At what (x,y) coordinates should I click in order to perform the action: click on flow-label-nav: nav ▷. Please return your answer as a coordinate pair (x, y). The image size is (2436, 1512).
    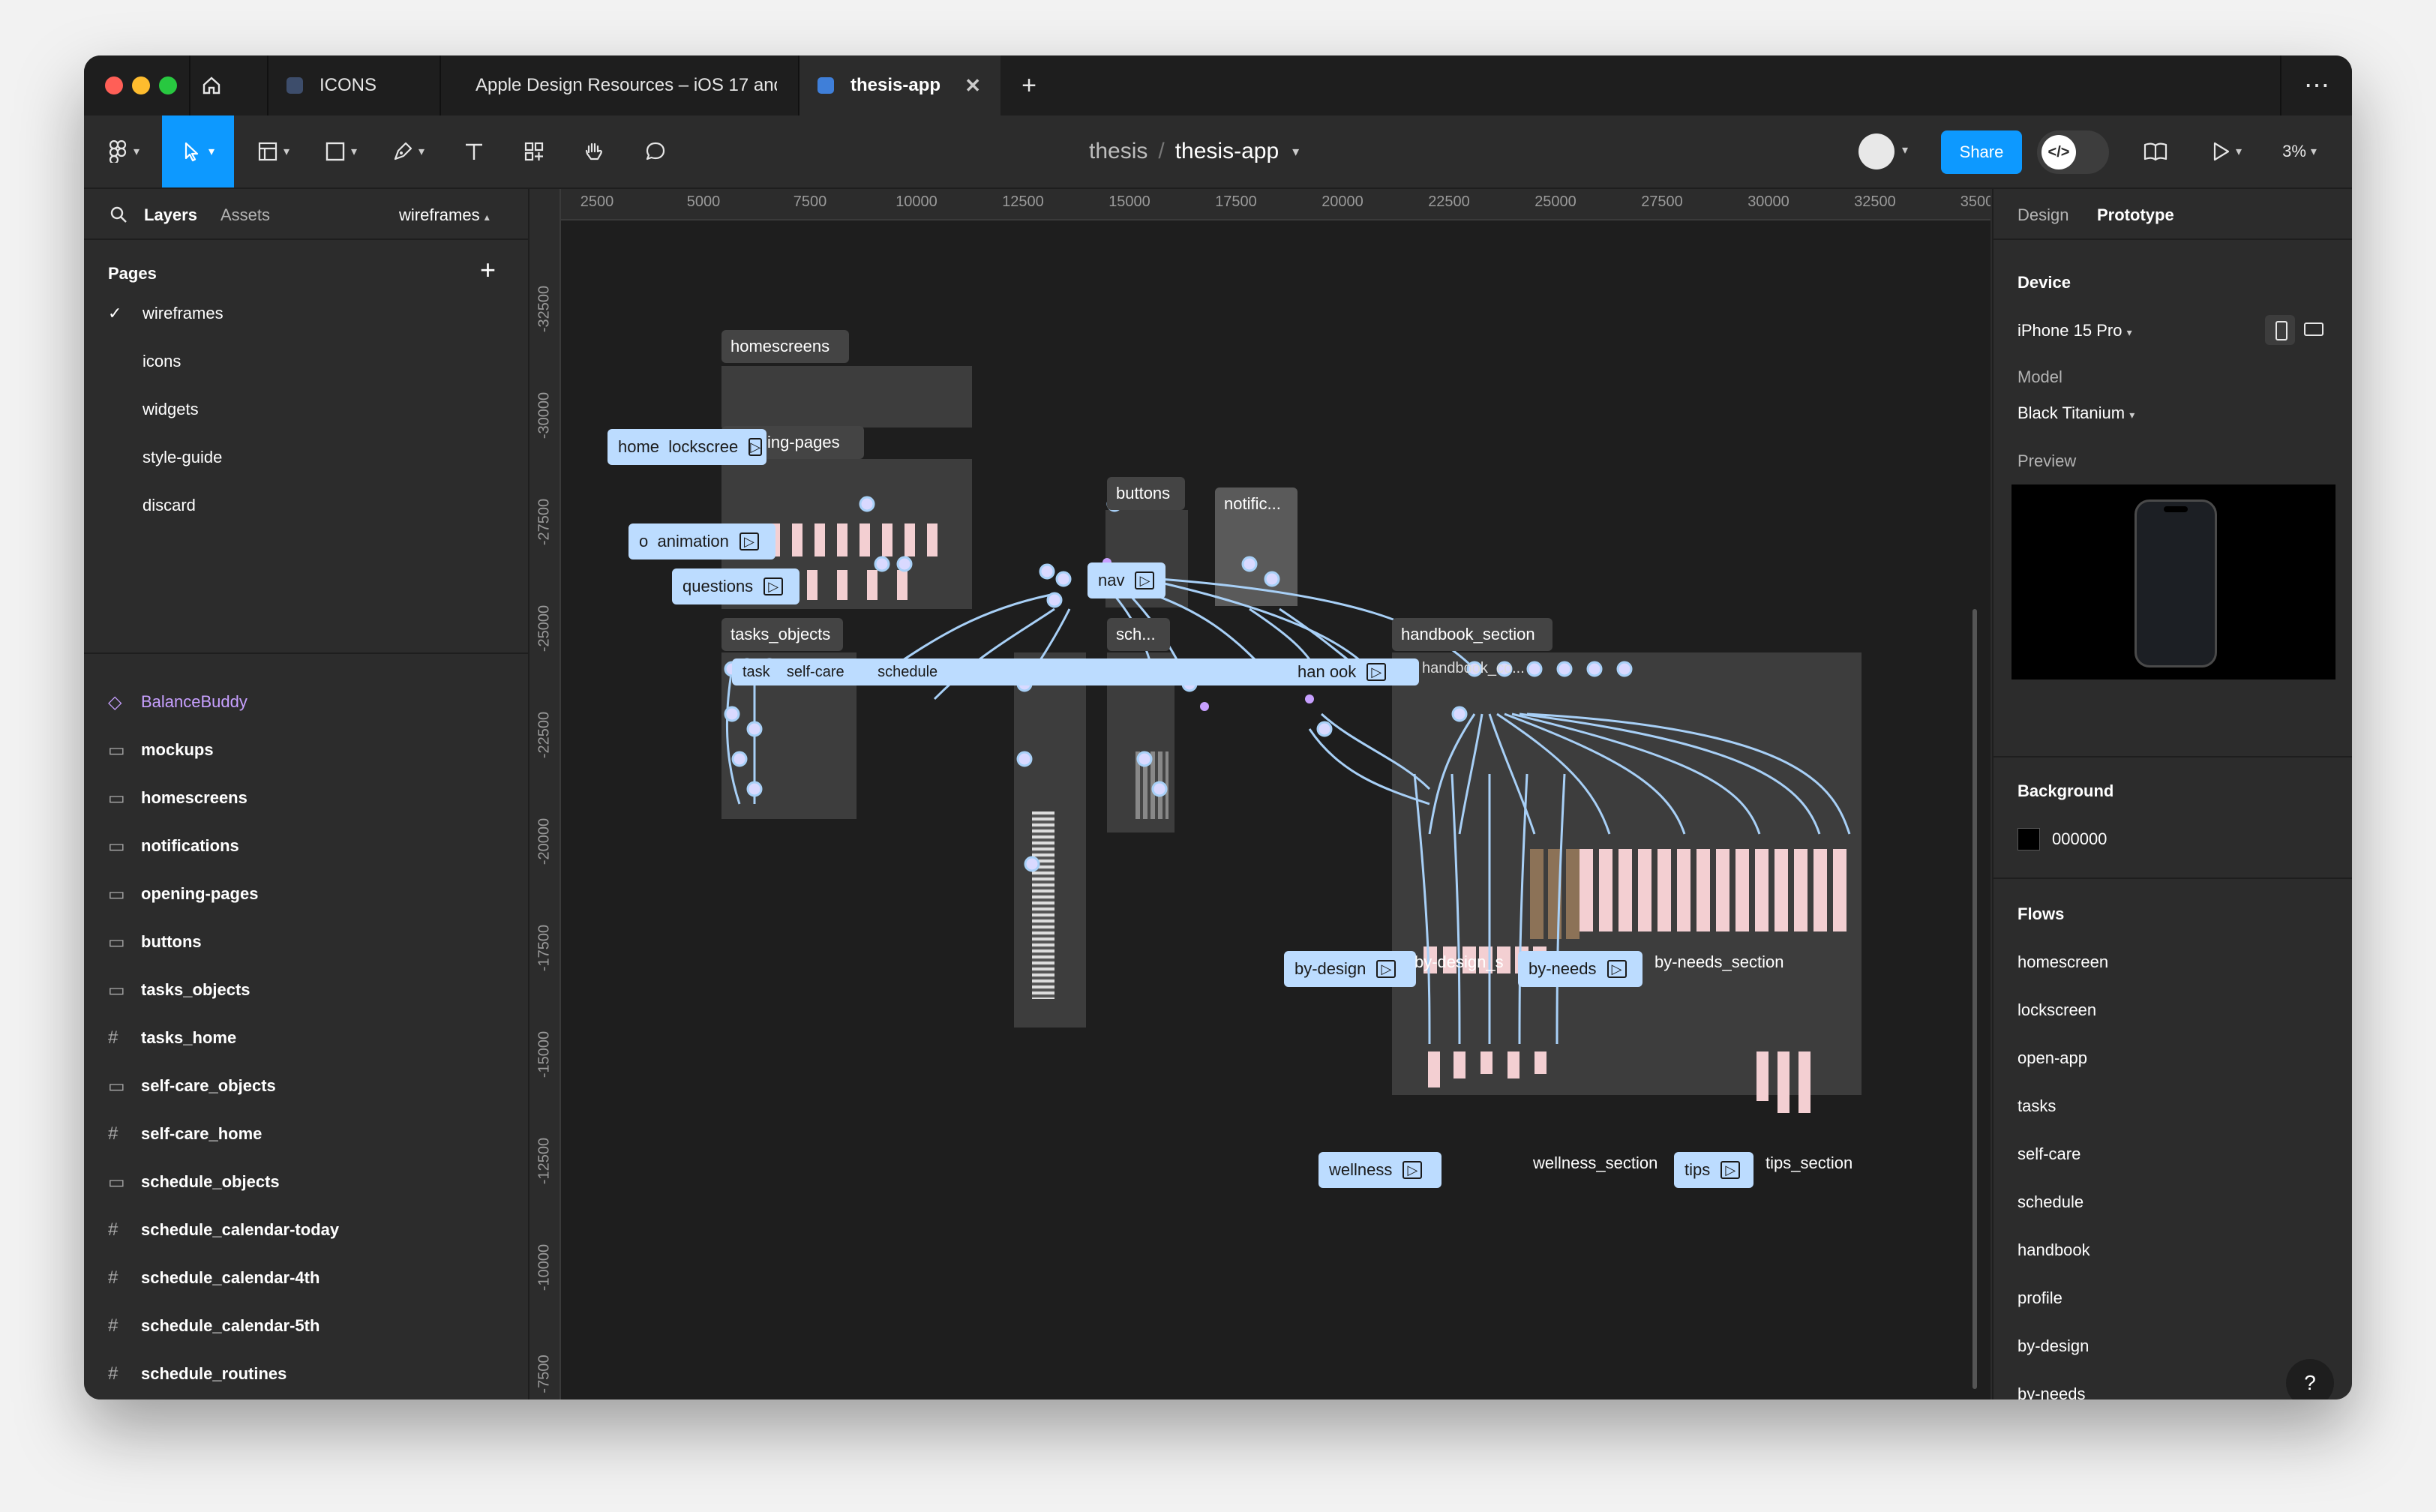
    Looking at the image, I should click on (1127, 580).